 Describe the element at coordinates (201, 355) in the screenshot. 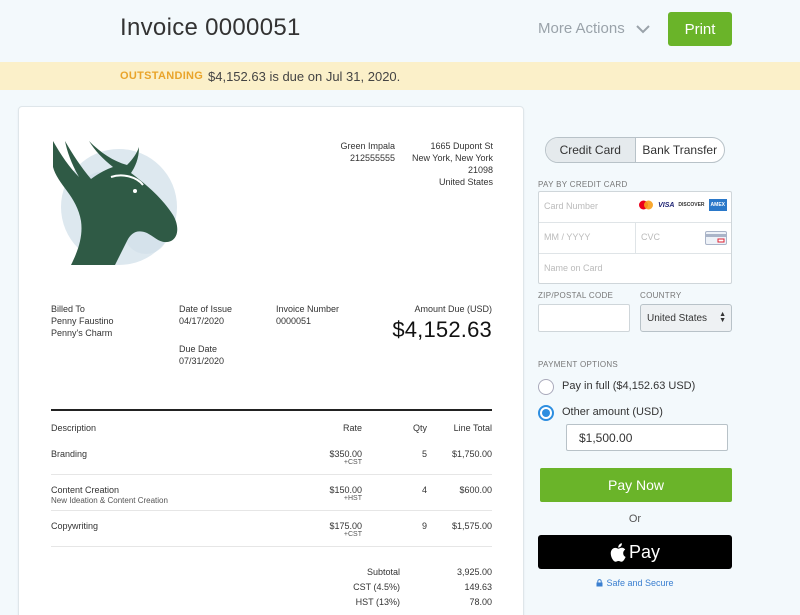

I see `due-date: Due Date 07/31/2020` at that location.